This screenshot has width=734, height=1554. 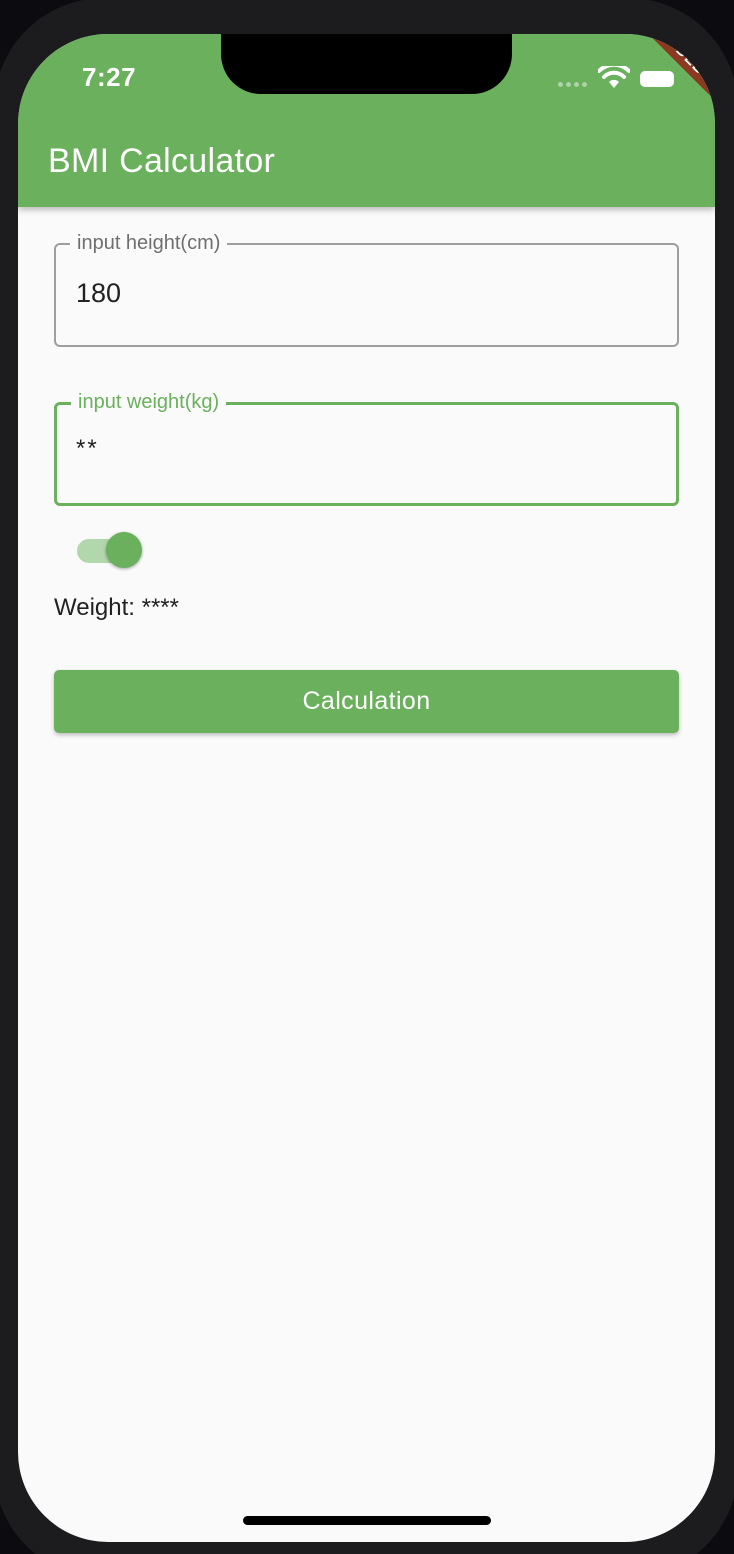 I want to click on battery-icon, so click(x=657, y=79).